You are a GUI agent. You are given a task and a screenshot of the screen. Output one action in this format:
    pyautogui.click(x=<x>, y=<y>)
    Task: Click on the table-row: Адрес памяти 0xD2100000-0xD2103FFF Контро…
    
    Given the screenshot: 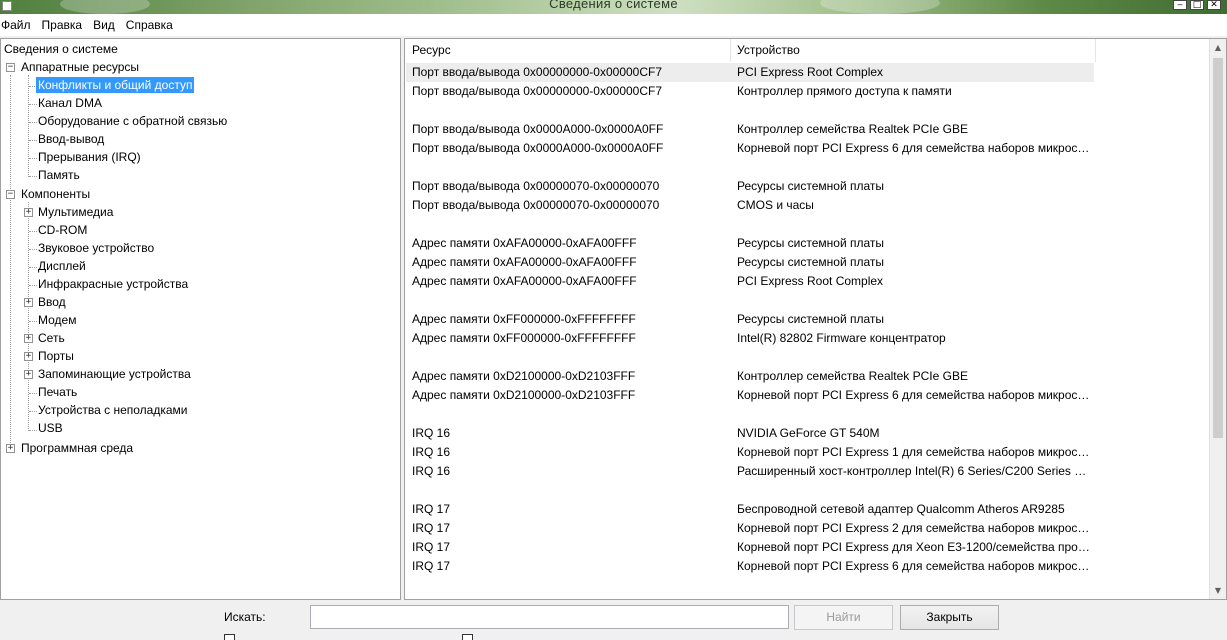 What is the action you would take?
    pyautogui.click(x=750, y=376)
    